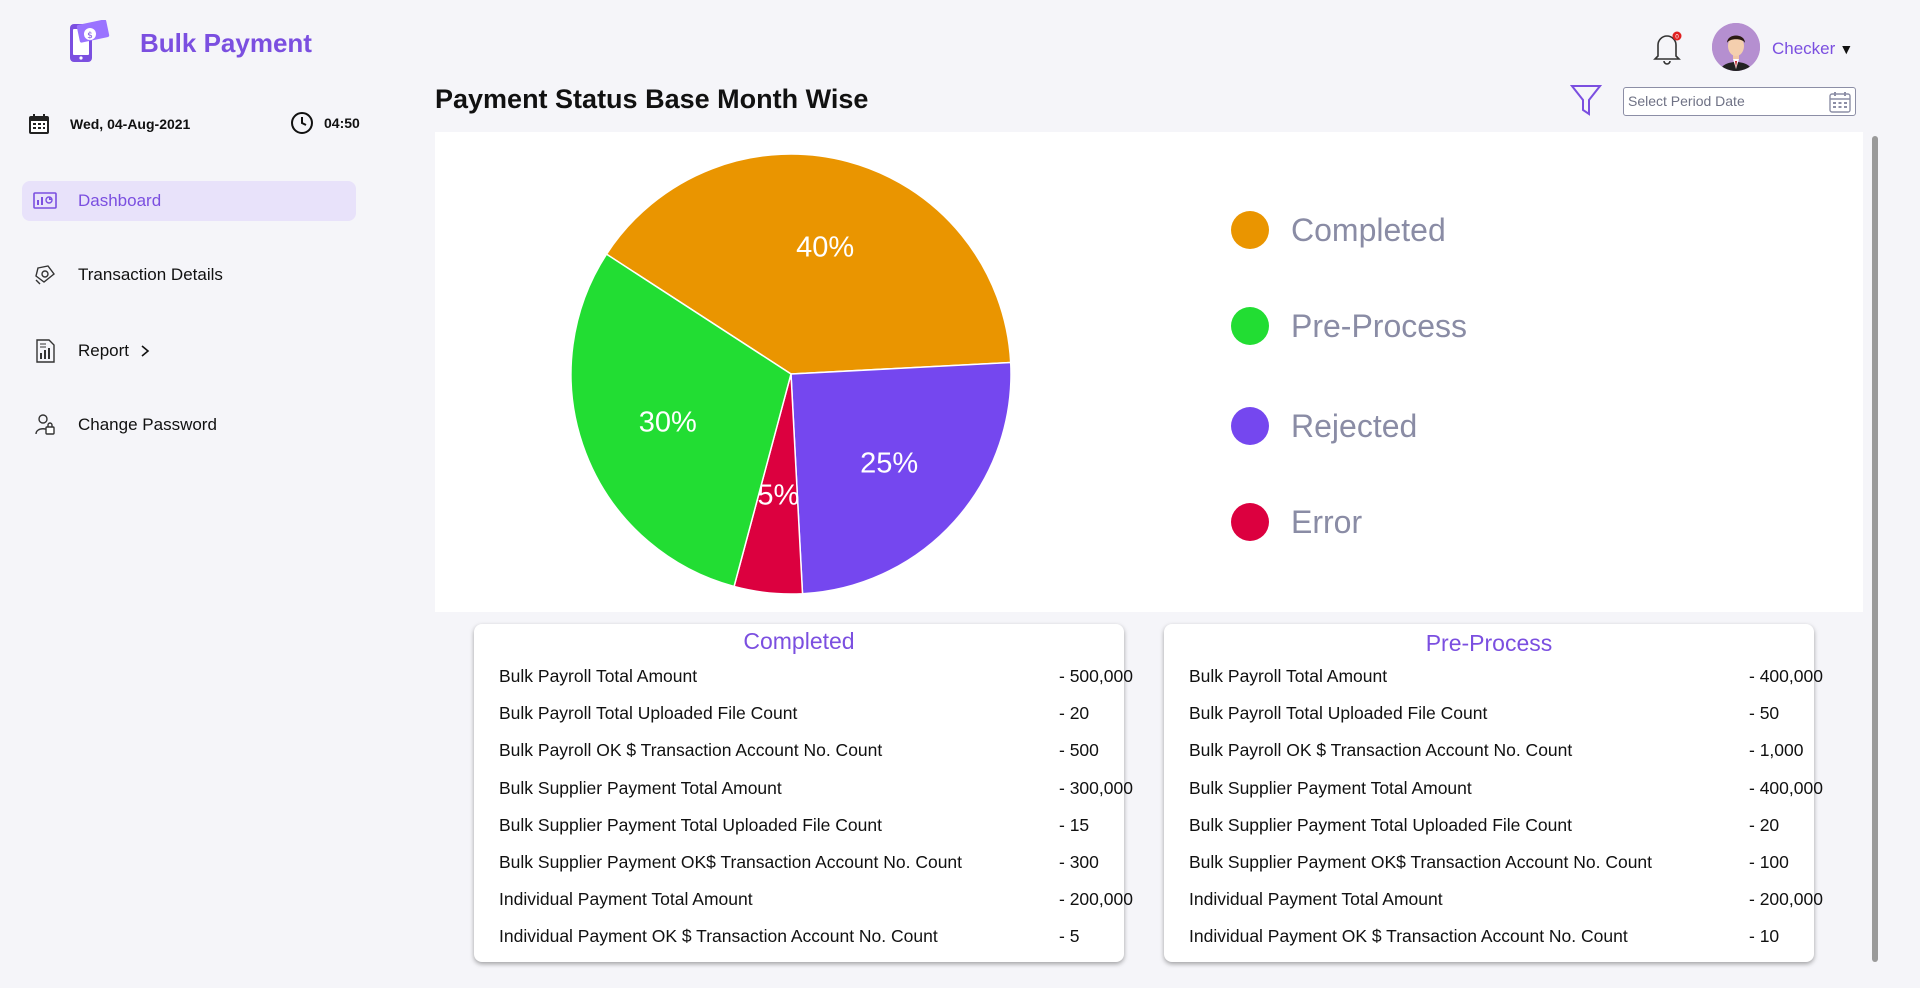 This screenshot has width=1920, height=988. Describe the element at coordinates (1096, 787) in the screenshot. I see `row-value: - 300,000` at that location.